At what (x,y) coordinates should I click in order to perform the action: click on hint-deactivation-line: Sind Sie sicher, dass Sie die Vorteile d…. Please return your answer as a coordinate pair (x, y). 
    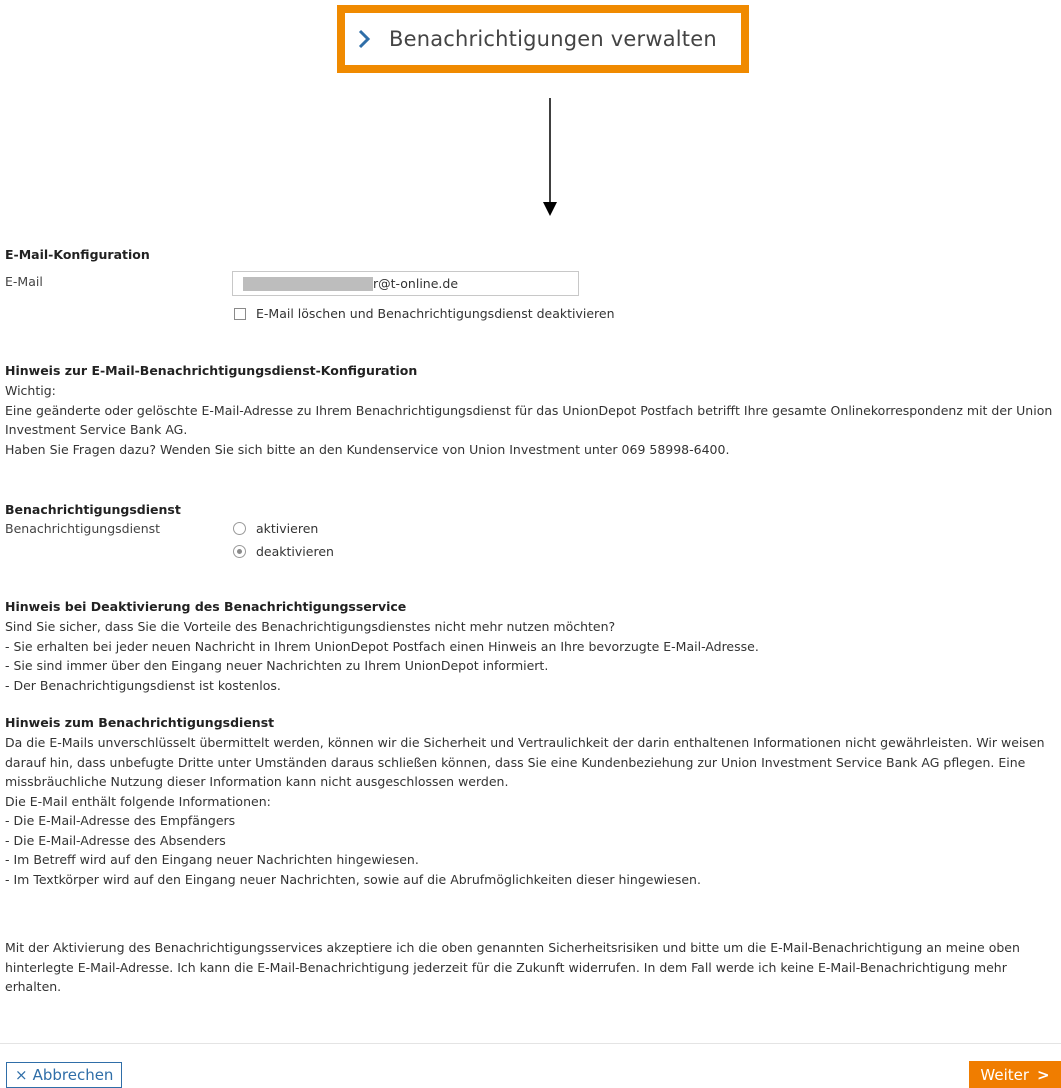
    Looking at the image, I should click on (310, 626).